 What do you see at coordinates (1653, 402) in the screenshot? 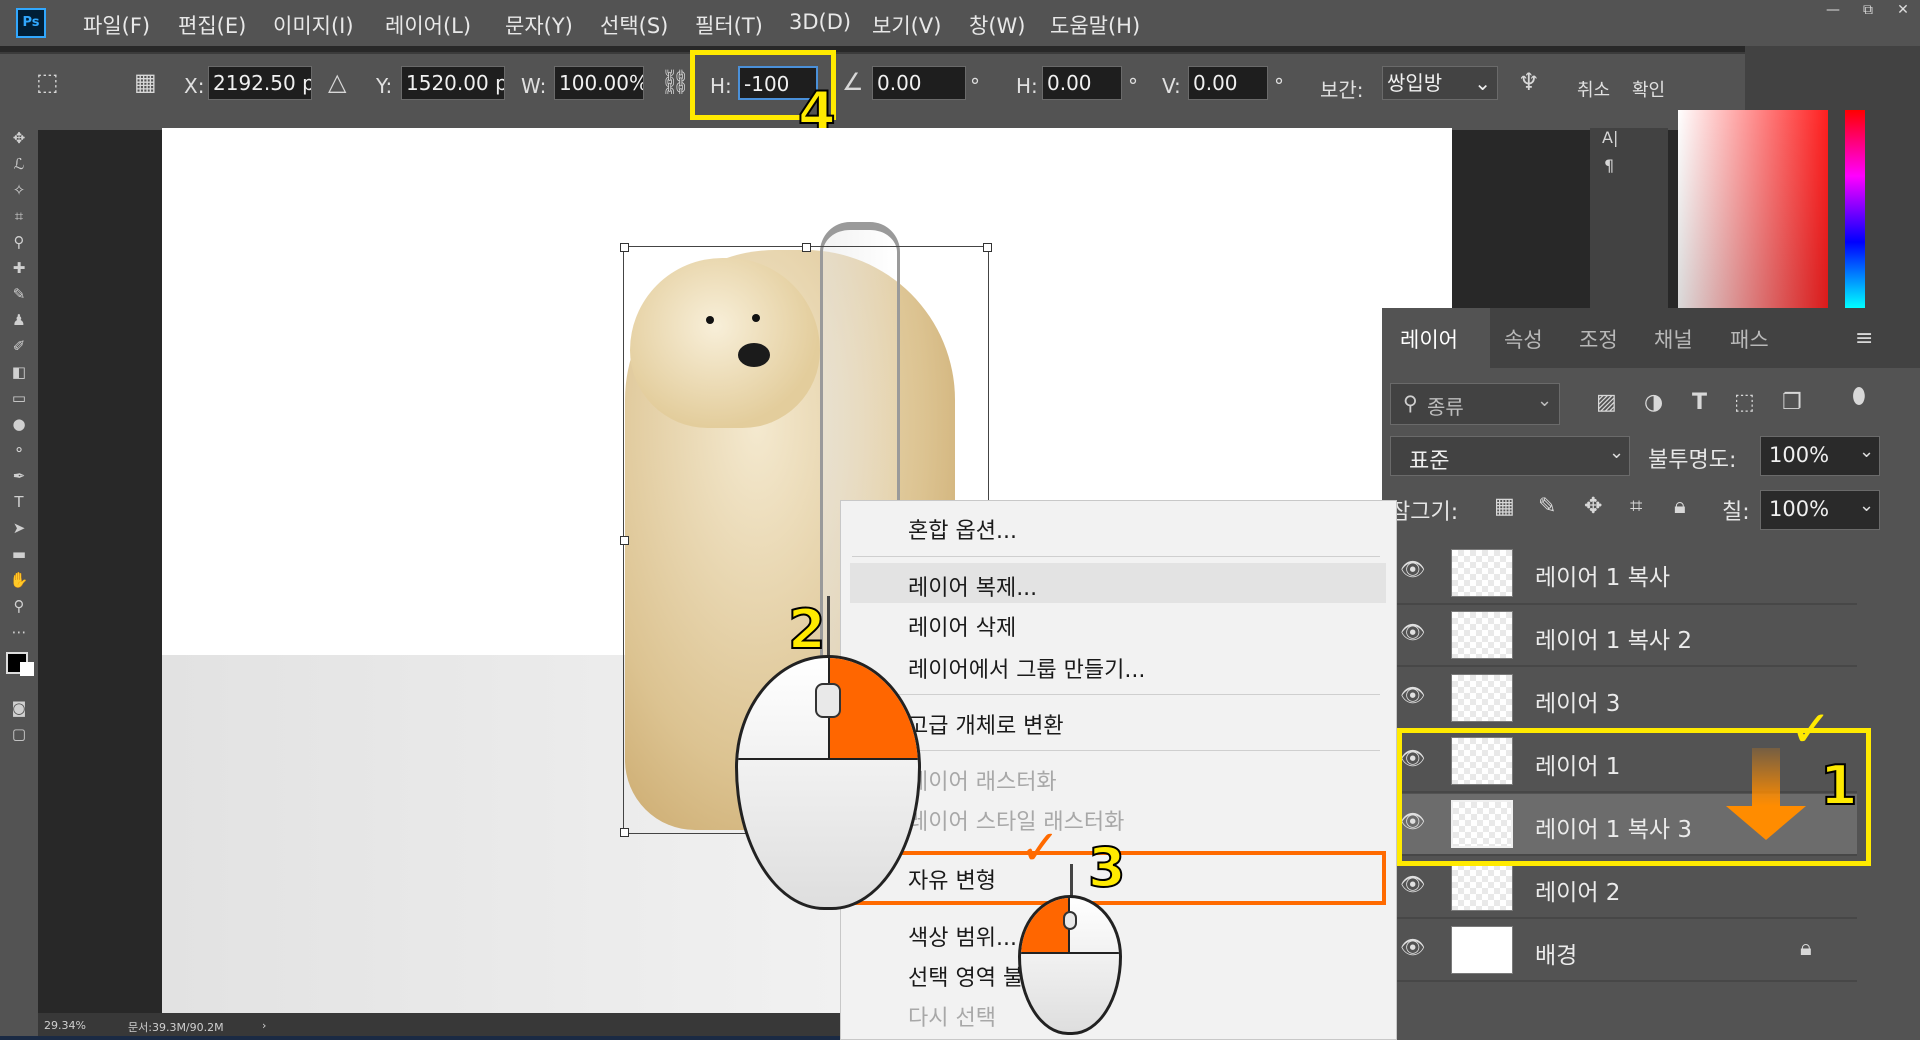
I see `adjustment-filter-icon: ◑` at bounding box center [1653, 402].